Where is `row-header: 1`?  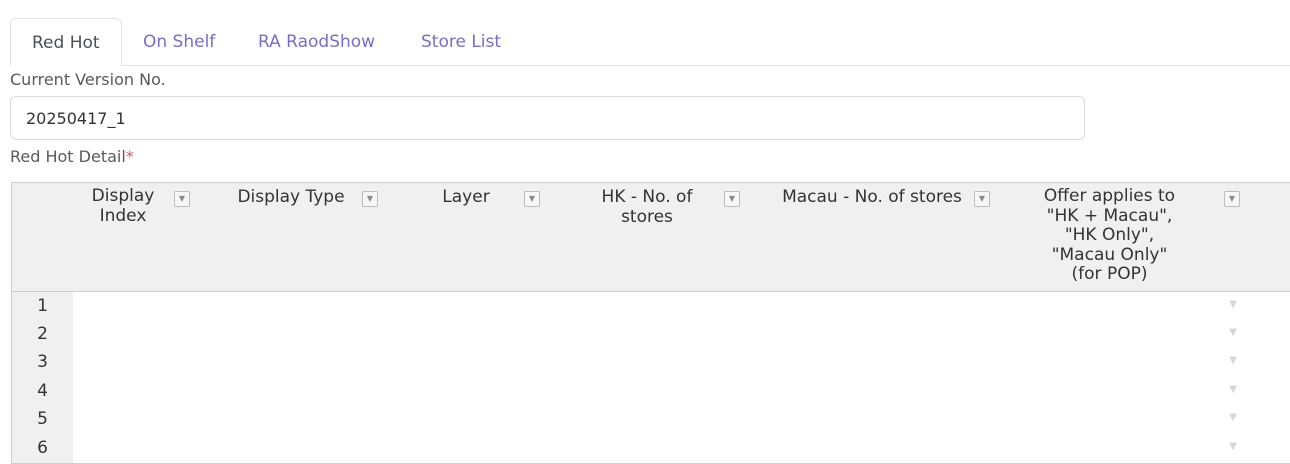
row-header: 1 is located at coordinates (42, 307).